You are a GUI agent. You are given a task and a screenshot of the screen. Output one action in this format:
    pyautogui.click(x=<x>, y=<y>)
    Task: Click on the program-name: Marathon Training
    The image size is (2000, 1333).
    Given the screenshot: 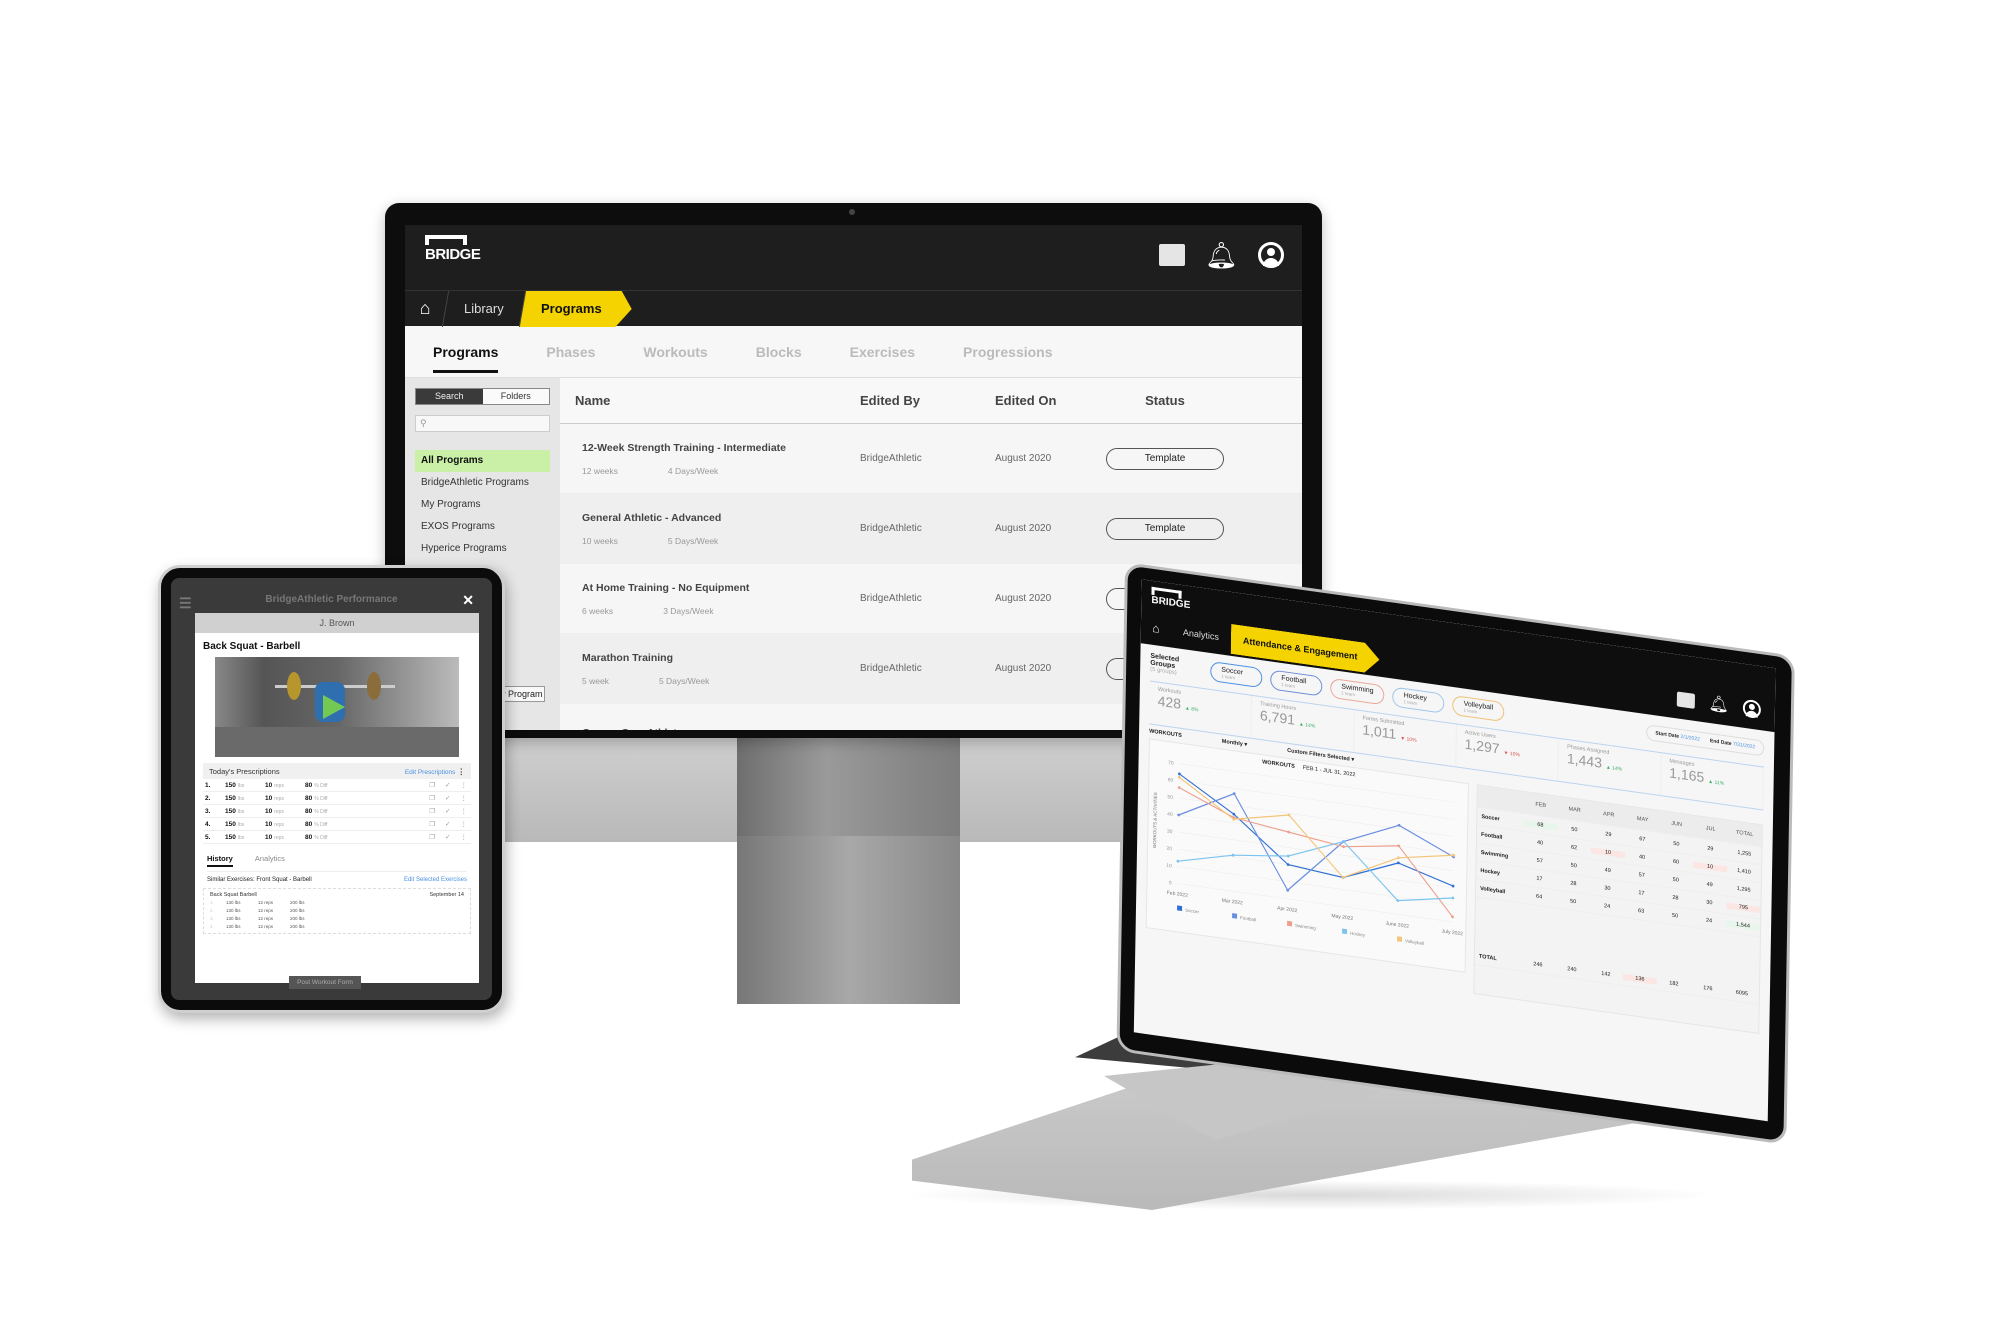 What is the action you would take?
    pyautogui.click(x=721, y=658)
    